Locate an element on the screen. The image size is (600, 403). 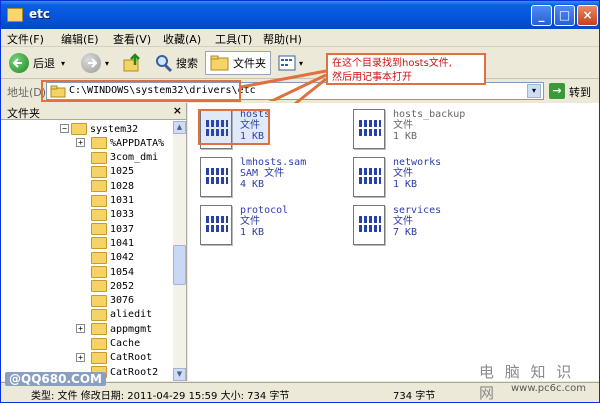
back-dropdown-icon: ▾ is located at coordinates (63, 63).